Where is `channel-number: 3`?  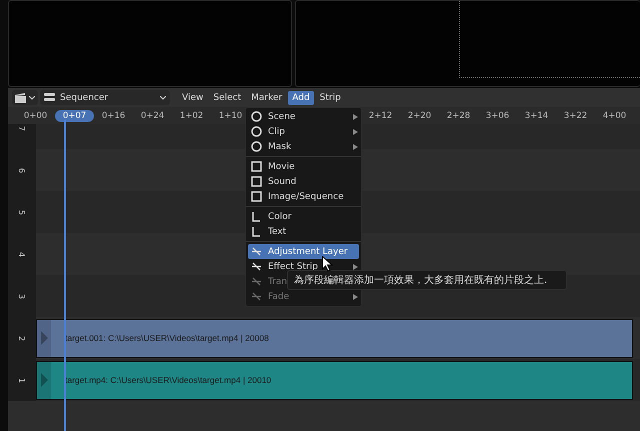
channel-number: 3 is located at coordinates (22, 296).